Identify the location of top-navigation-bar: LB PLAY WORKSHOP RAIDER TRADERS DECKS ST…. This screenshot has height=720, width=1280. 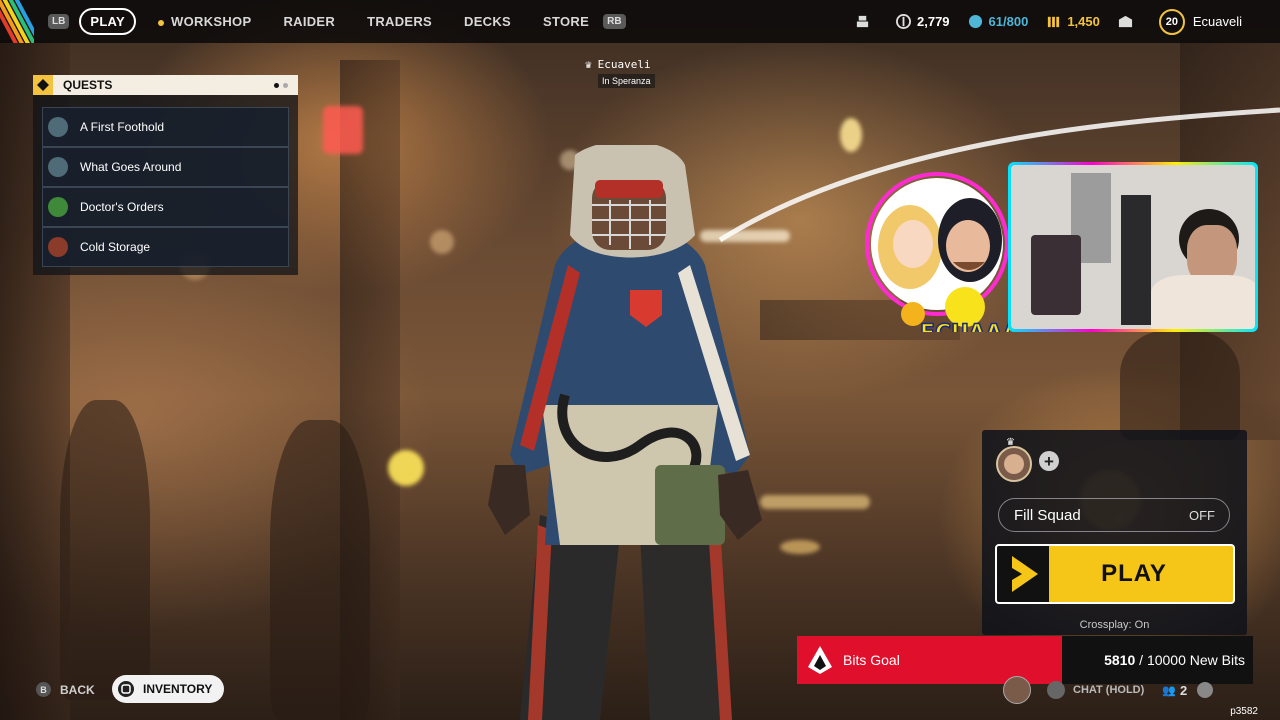
(640, 21).